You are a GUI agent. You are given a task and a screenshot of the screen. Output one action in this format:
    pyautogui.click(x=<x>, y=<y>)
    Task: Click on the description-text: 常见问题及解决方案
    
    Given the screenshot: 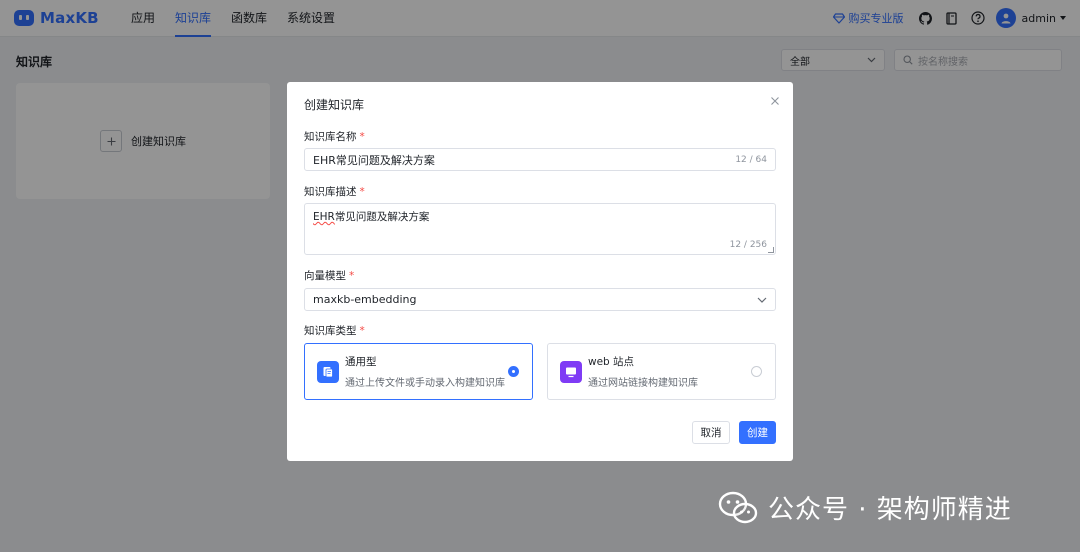 What is the action you would take?
    pyautogui.click(x=382, y=217)
    